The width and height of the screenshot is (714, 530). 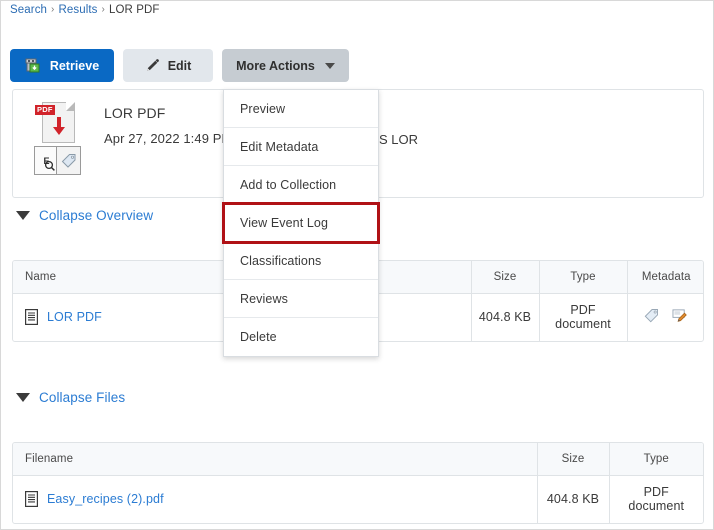 I want to click on document-date-overflow: S LOR, so click(x=399, y=139).